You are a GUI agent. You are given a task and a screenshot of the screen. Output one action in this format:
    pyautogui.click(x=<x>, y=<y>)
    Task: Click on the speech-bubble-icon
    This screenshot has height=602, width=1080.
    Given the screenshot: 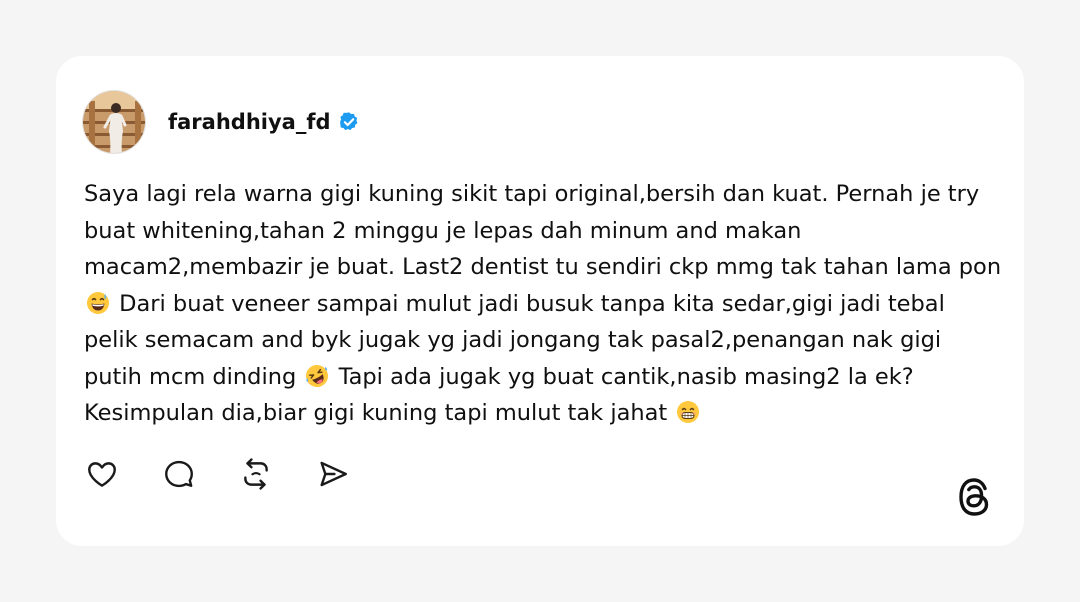 What is the action you would take?
    pyautogui.click(x=179, y=474)
    